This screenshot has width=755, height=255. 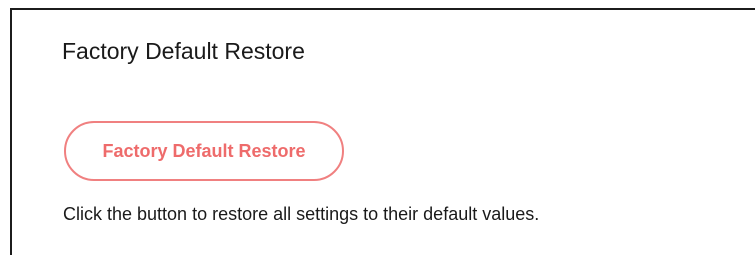 What do you see at coordinates (204, 151) in the screenshot?
I see `factory-default-restore-button: Factory Default Restore` at bounding box center [204, 151].